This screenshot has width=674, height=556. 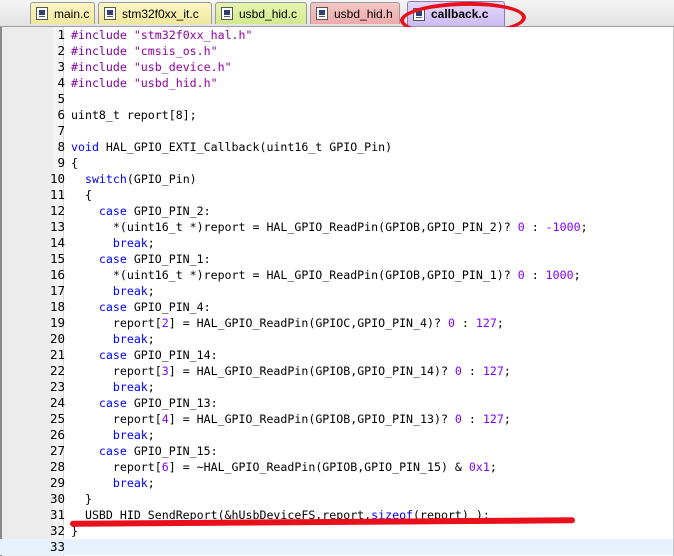 I want to click on code-line: 18 case GPIO_PIN_4:, so click(x=337, y=307).